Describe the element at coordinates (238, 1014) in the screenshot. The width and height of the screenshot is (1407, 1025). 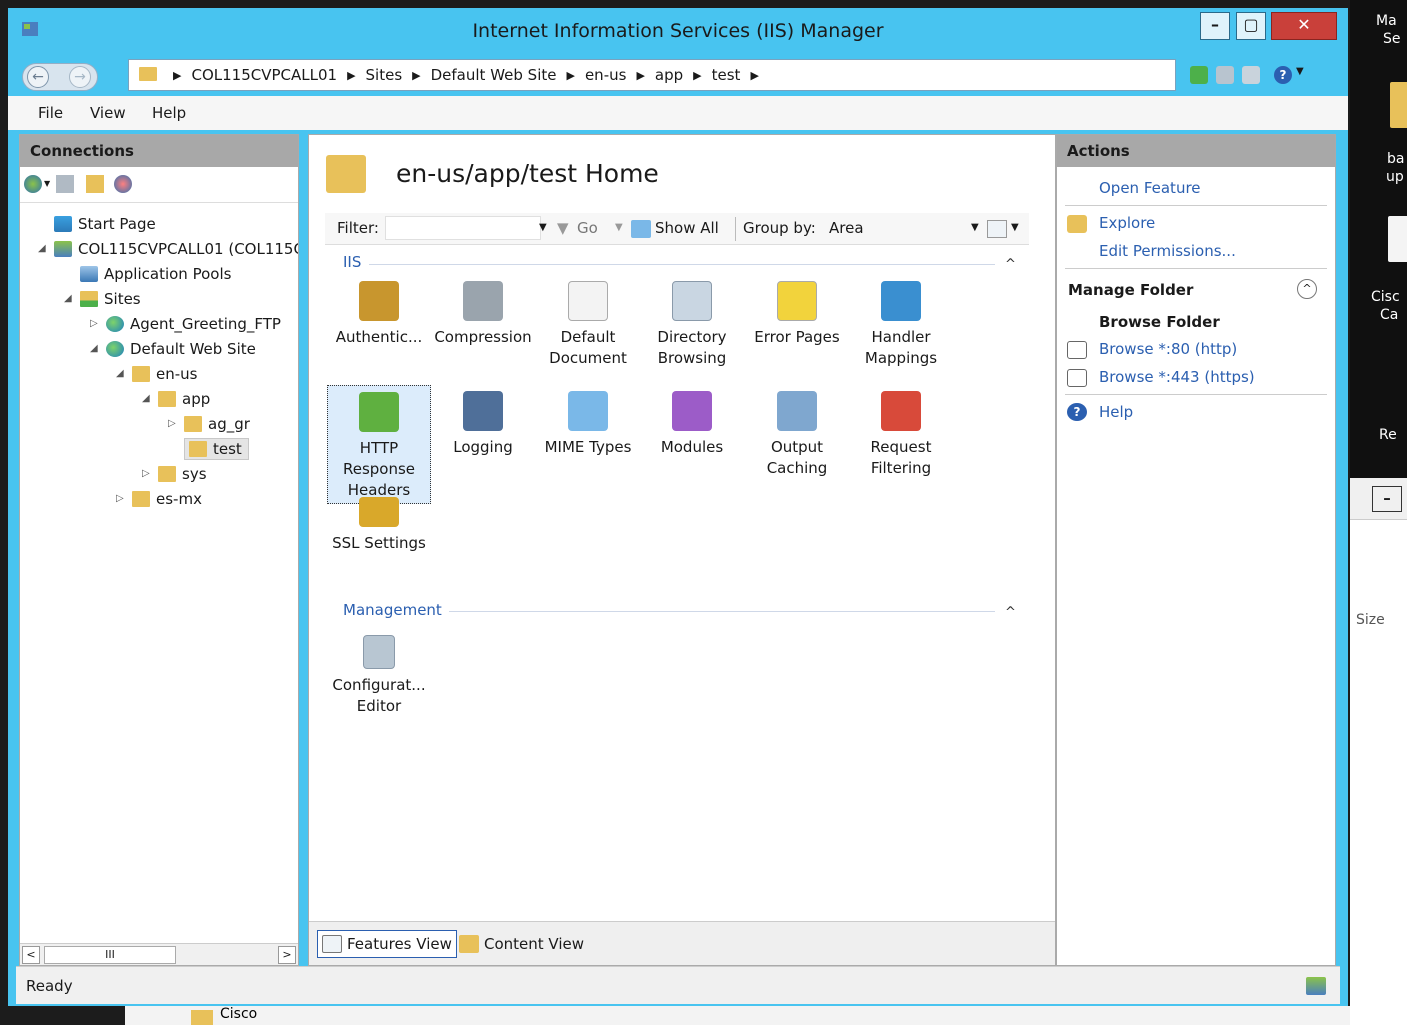
I see `cisco-folder-label: Cisco` at that location.